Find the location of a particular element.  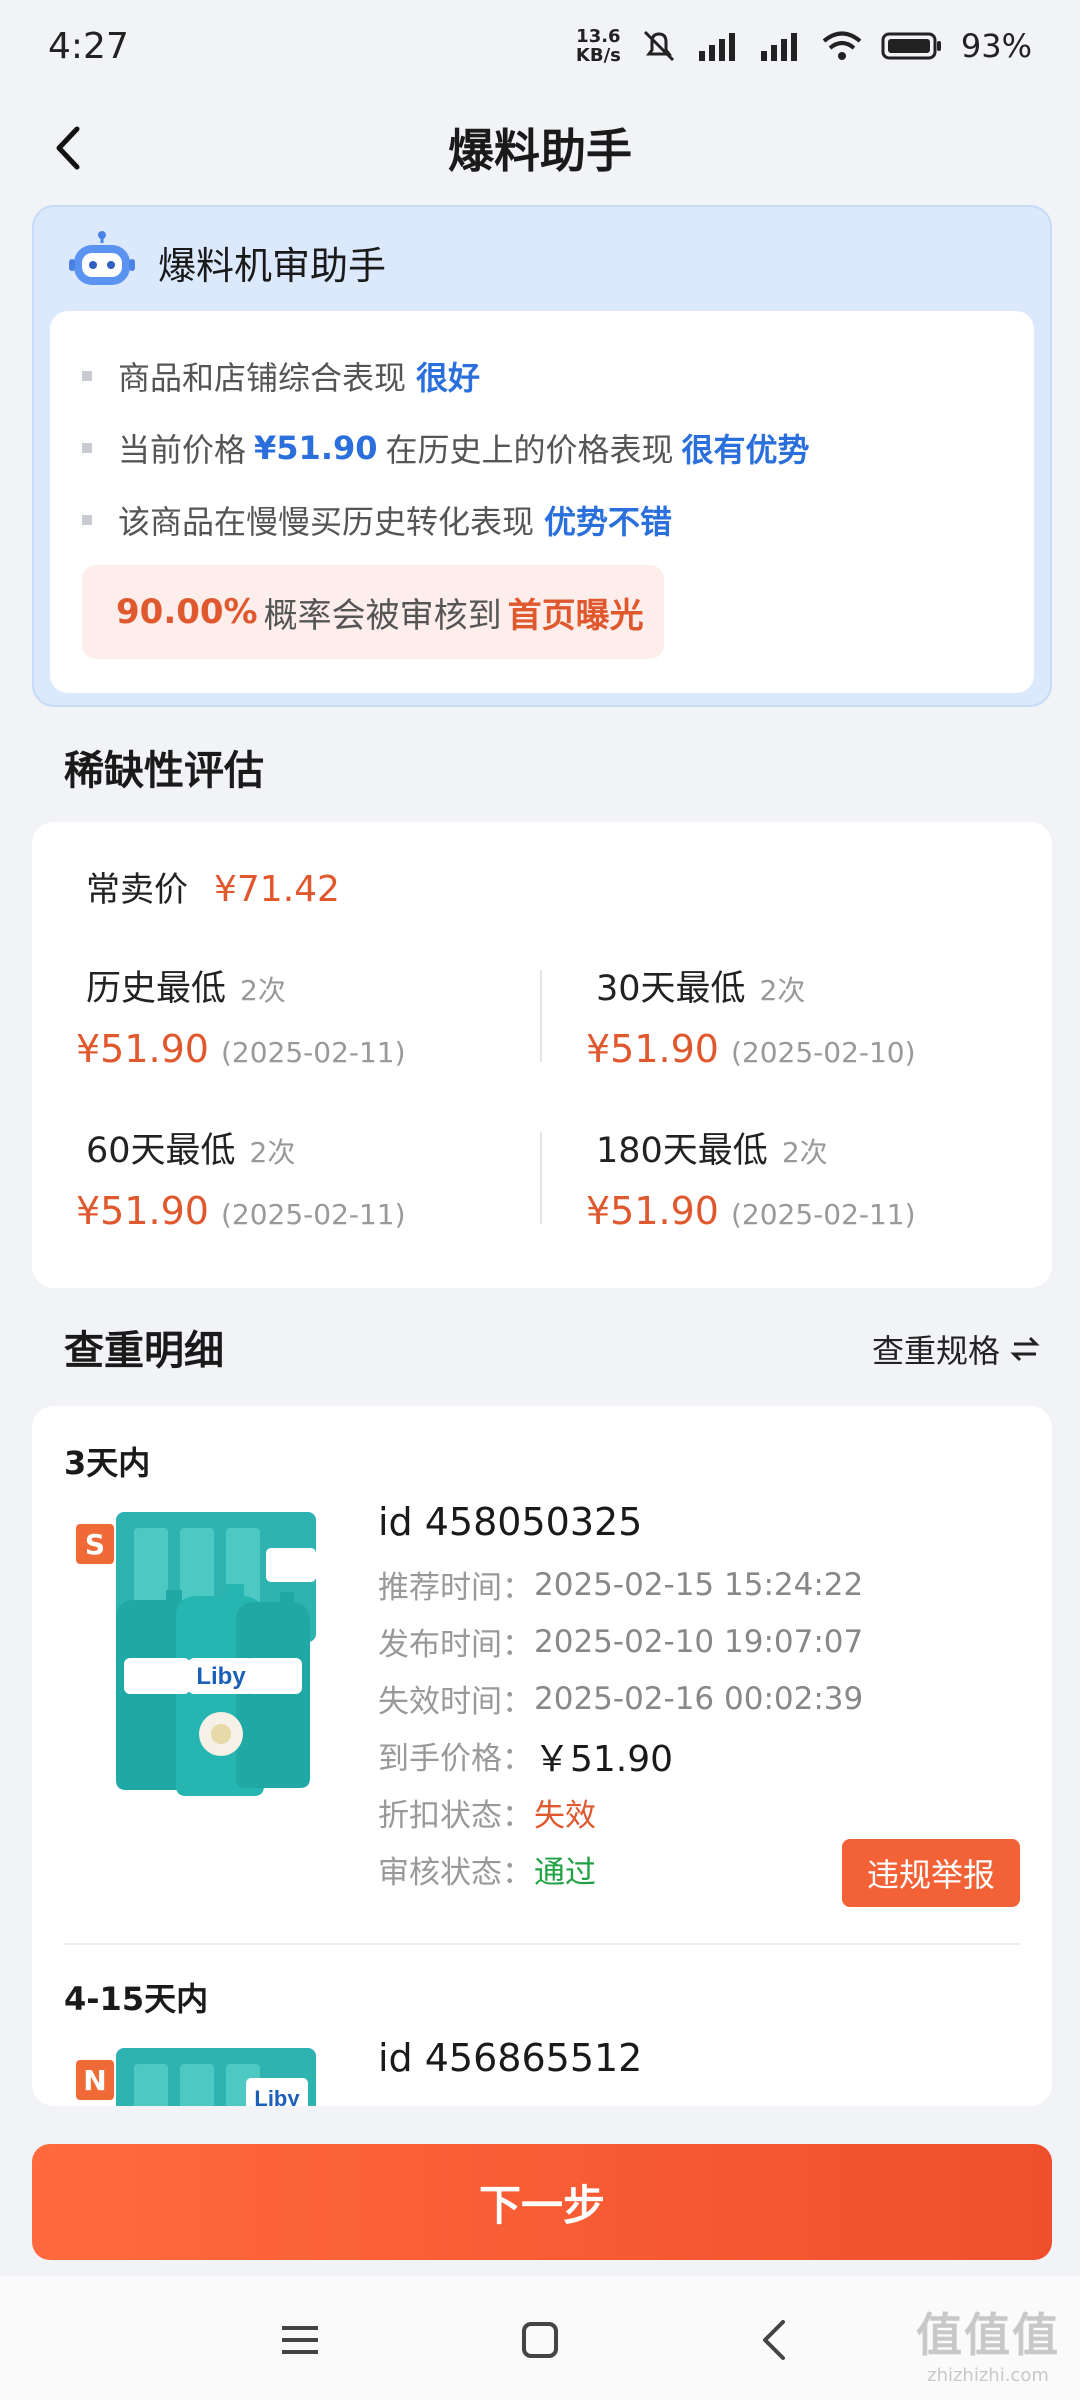

info-key: 到手价格： is located at coordinates (455, 1759).